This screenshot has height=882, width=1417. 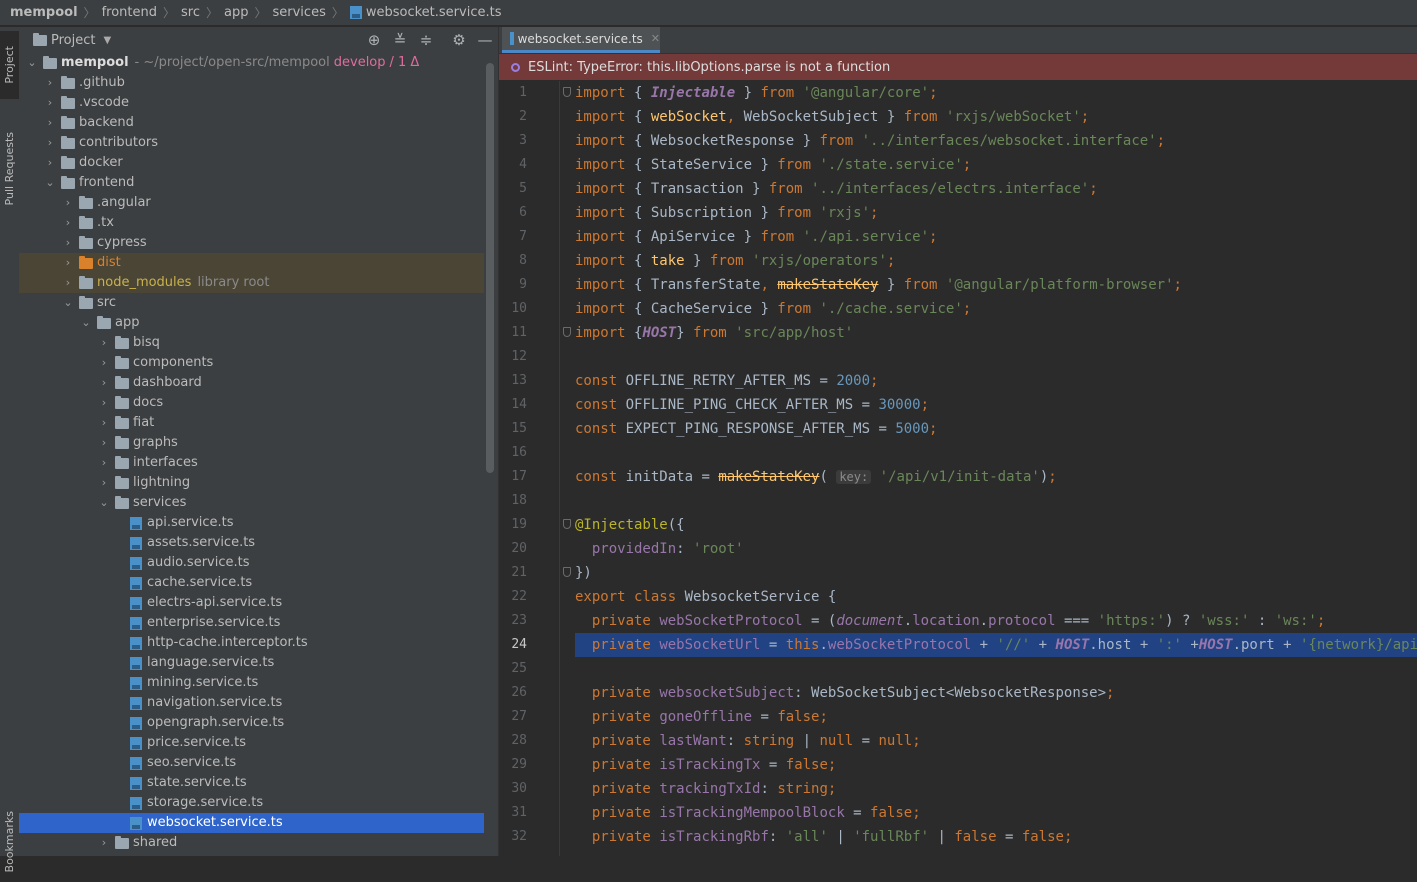 What do you see at coordinates (251, 783) in the screenshot?
I see `tree-file-item: state.service.ts` at bounding box center [251, 783].